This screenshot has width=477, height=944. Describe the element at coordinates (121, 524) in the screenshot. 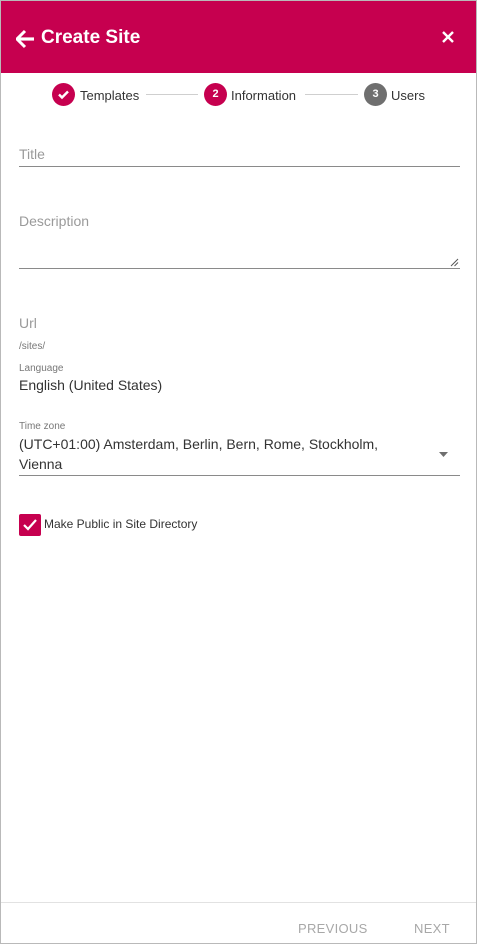

I see `make-public-label: Make Public in Site Directory` at that location.